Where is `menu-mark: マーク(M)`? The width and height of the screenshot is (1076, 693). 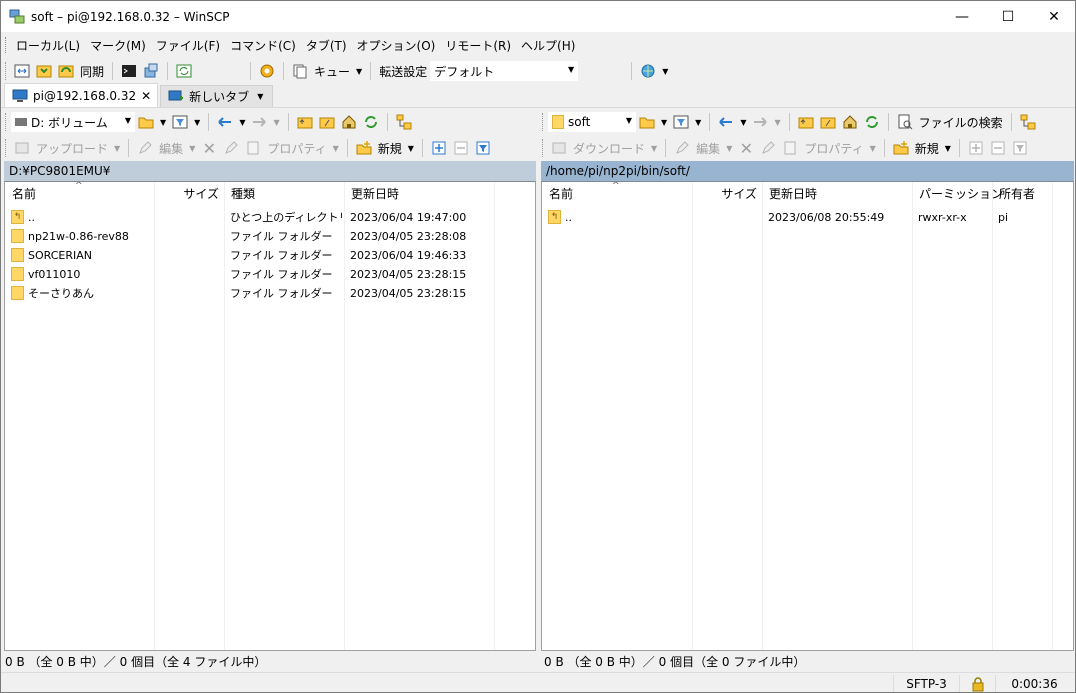
menu-mark: マーク(M) is located at coordinates (118, 45).